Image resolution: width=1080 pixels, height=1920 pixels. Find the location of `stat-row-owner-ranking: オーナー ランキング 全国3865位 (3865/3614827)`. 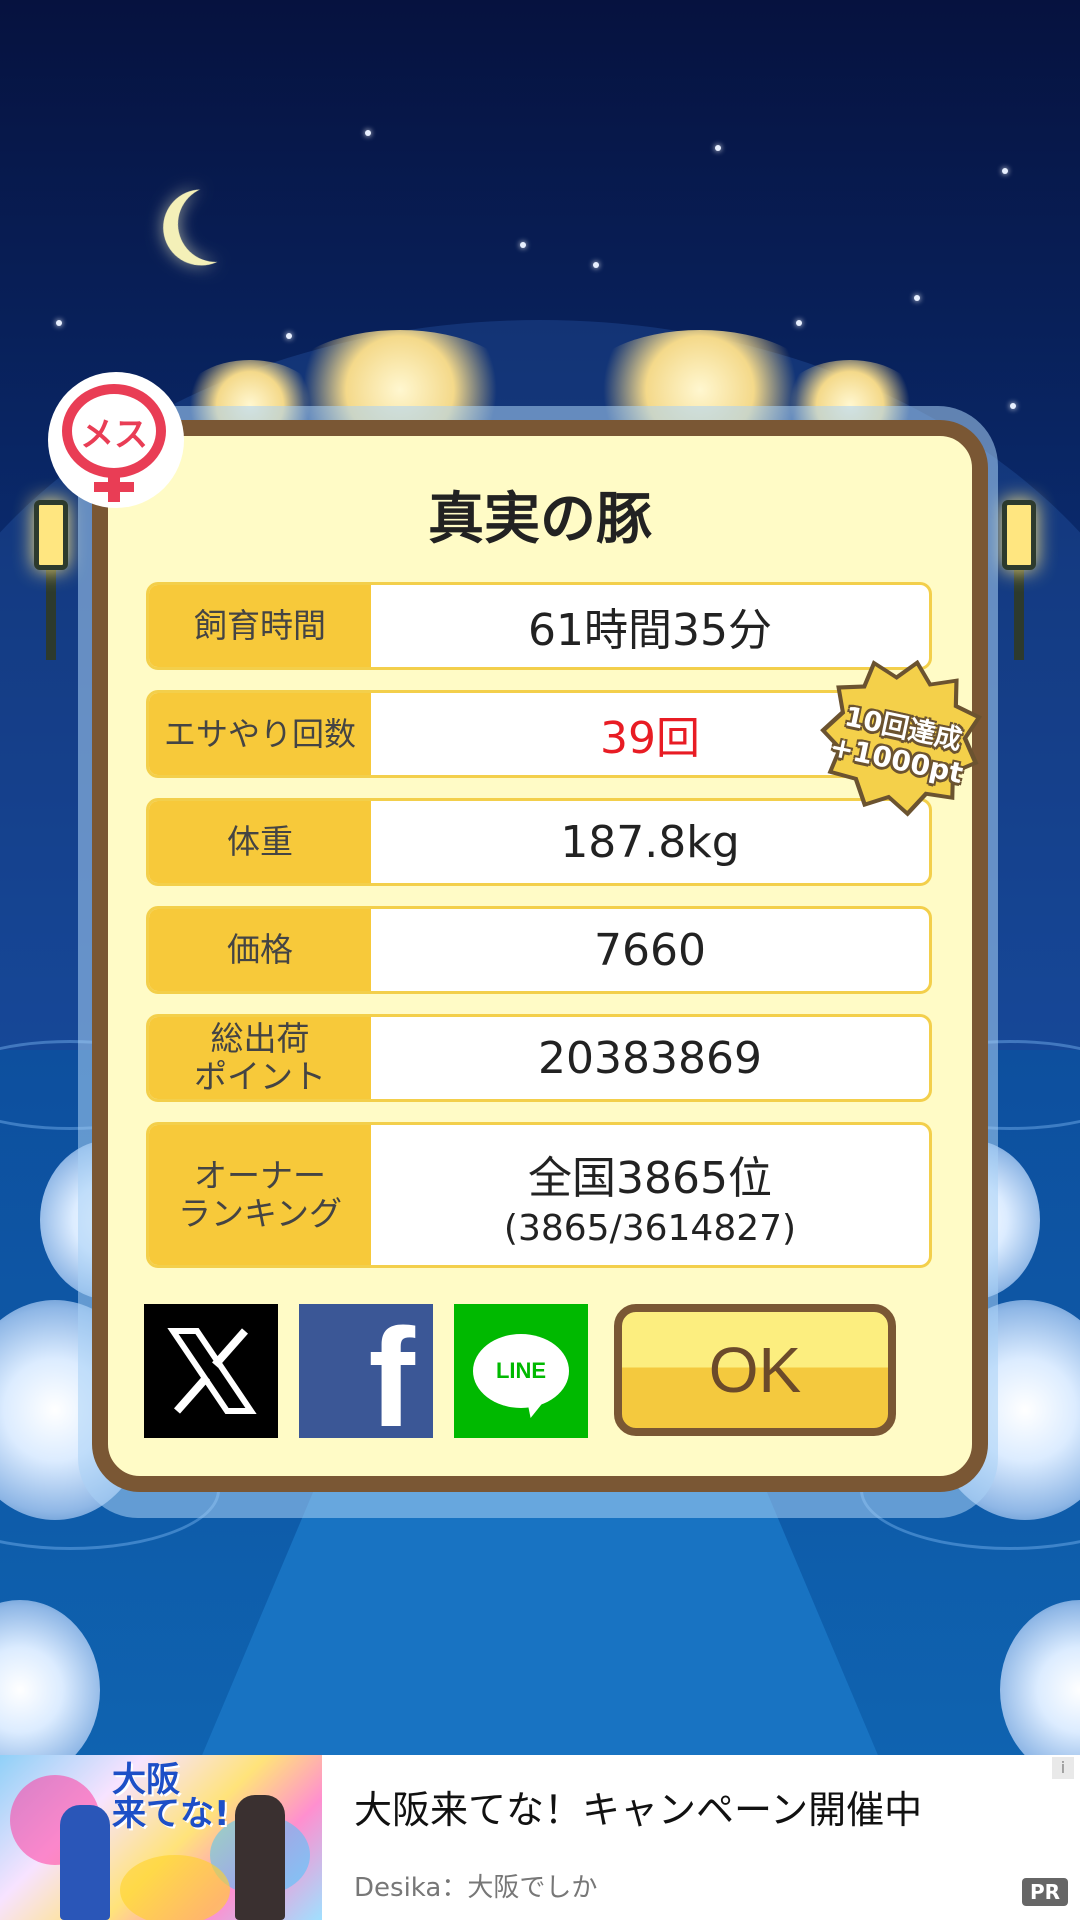

stat-row-owner-ranking: オーナー ランキング 全国3865位 (3865/3614827) is located at coordinates (539, 1195).